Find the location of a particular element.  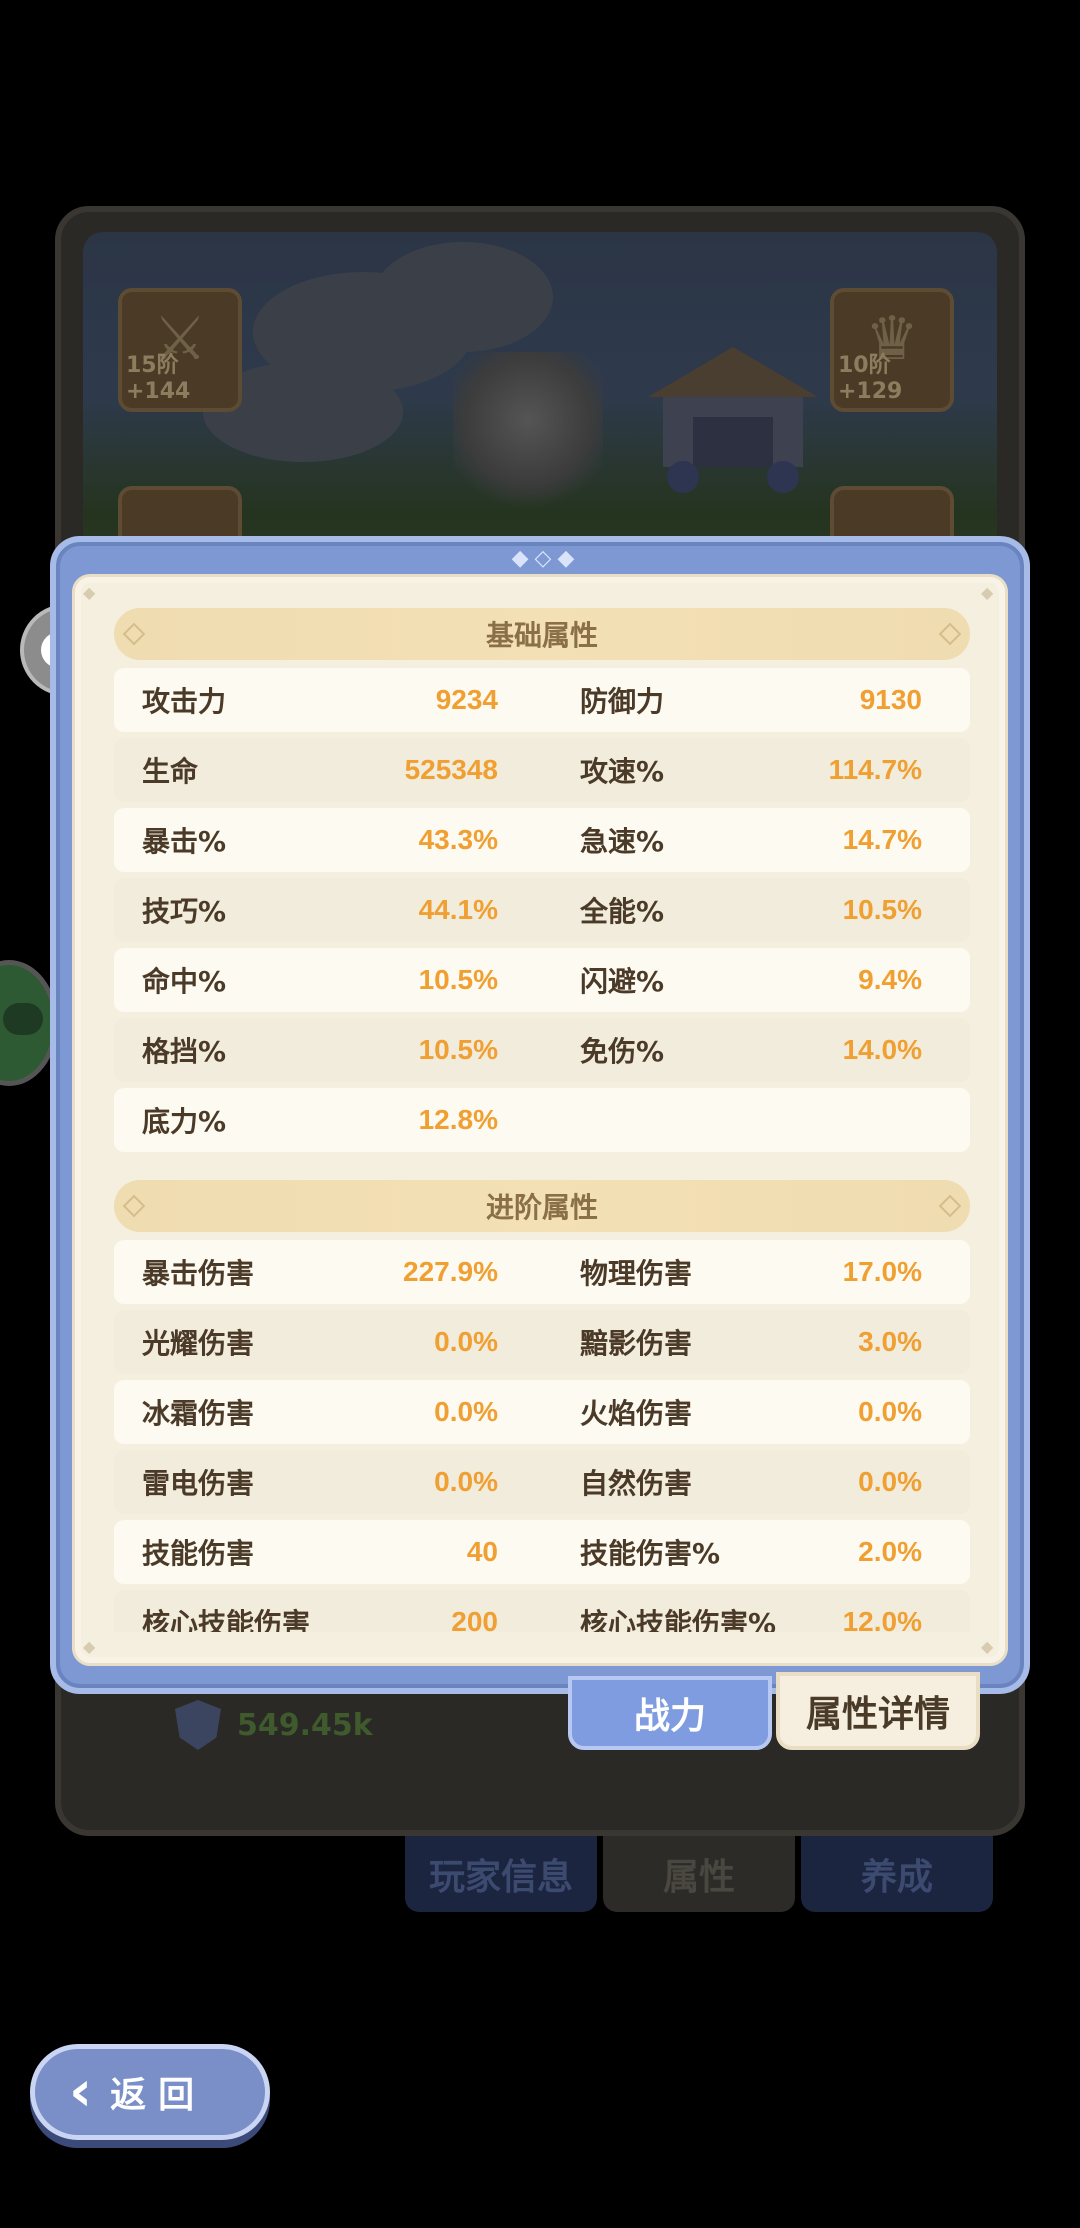

equipment-level: 15阶+144 is located at coordinates (158, 378).